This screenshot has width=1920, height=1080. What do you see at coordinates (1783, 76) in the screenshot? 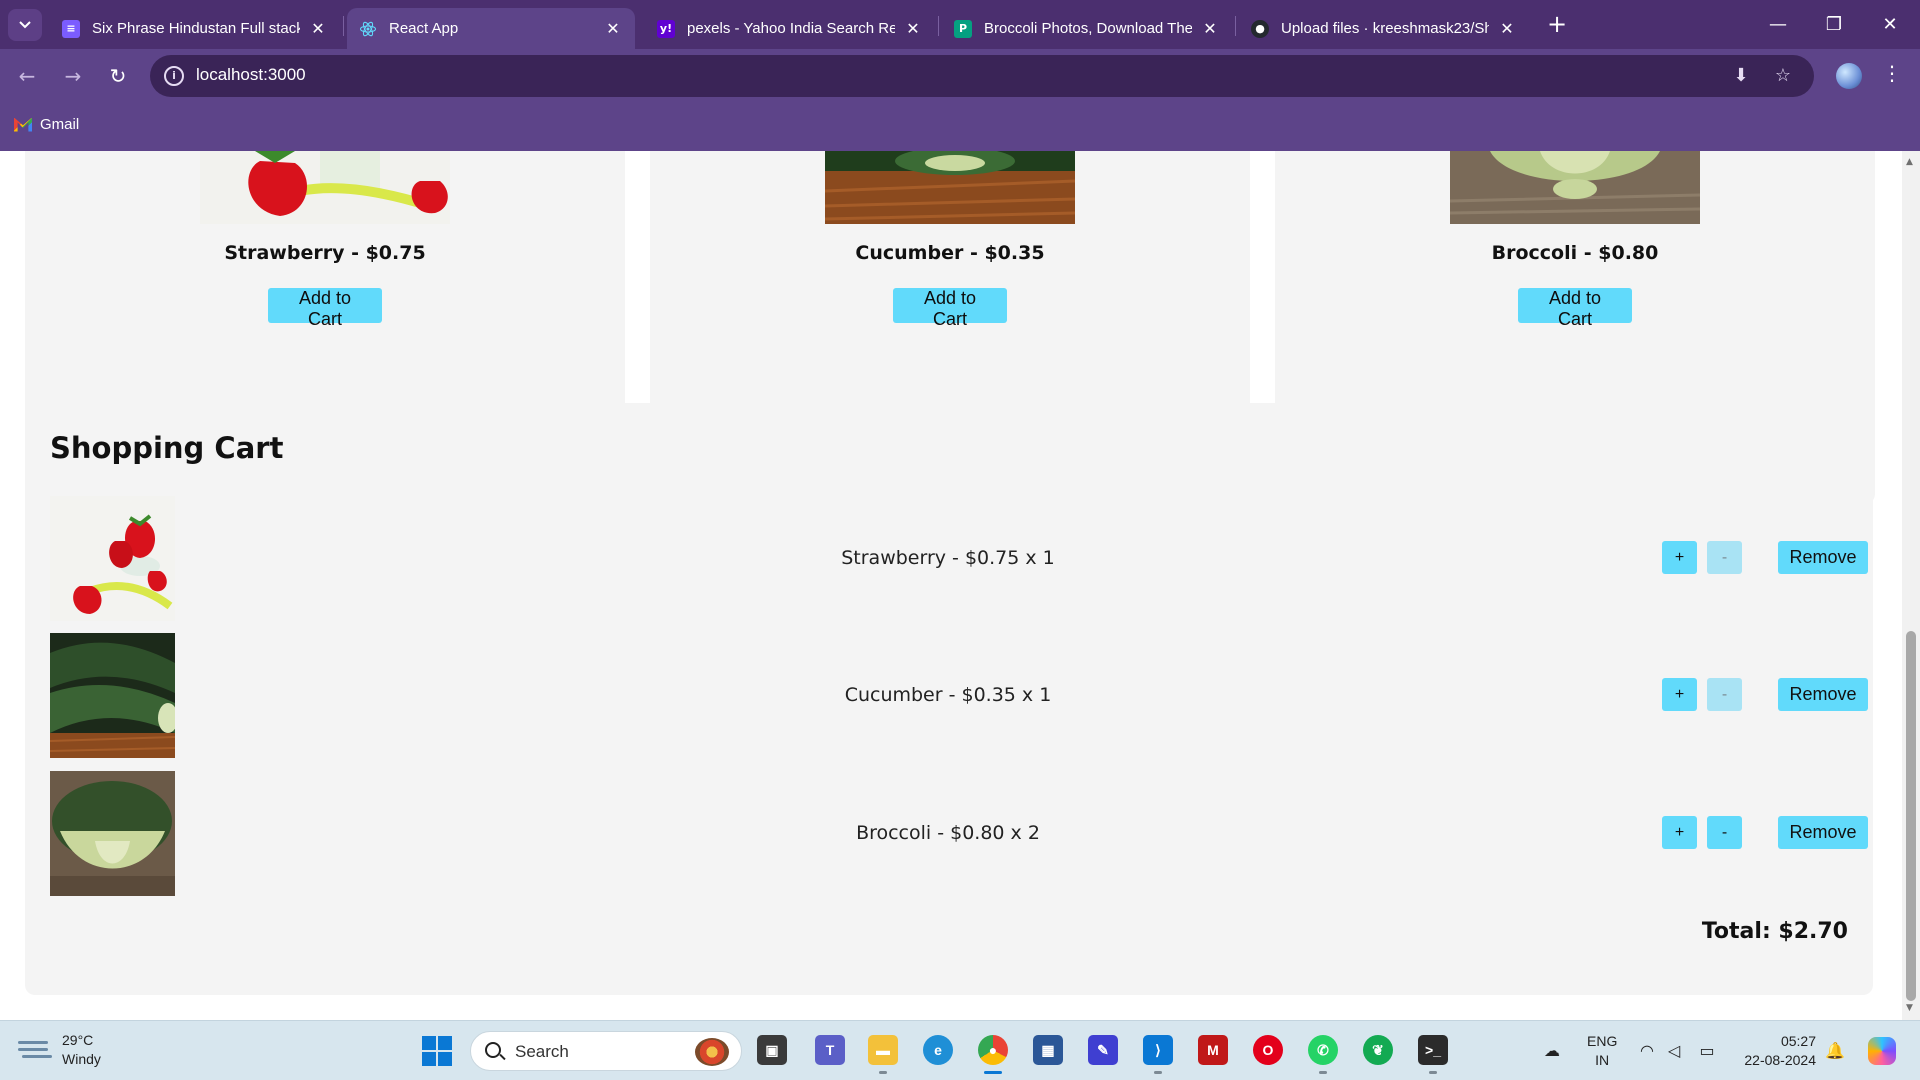
I see `bookmark-star-icon: ☆` at bounding box center [1783, 76].